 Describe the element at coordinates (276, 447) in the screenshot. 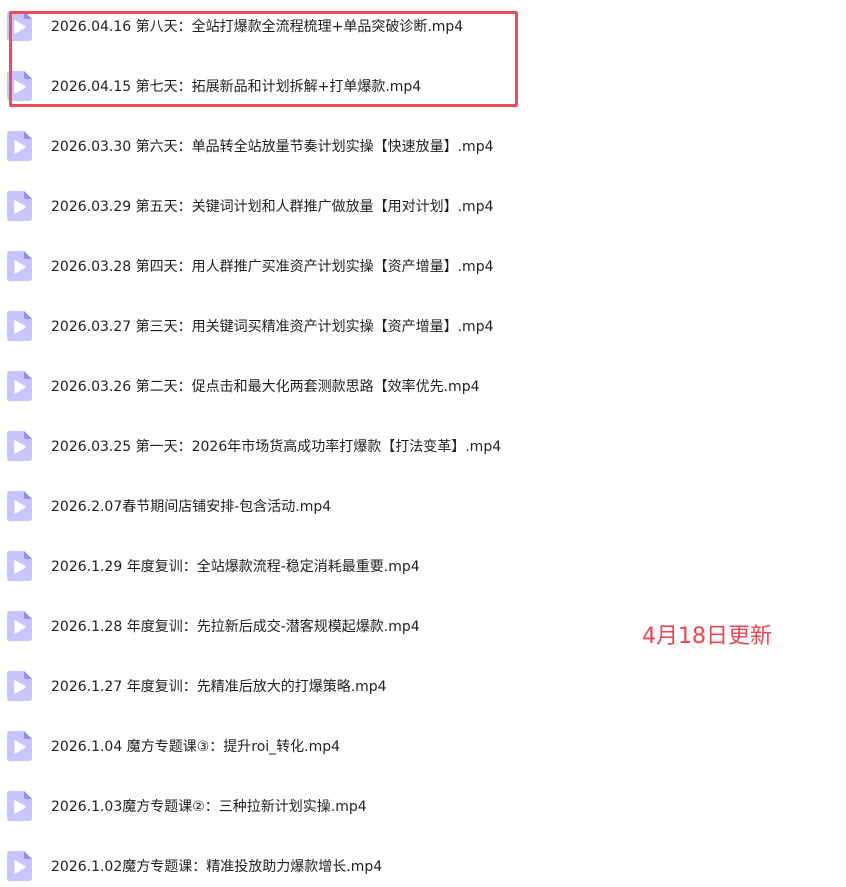

I see `file-name: 2026.03.25 第一天：2026年市场货高成功率打爆款【打法变革】.mp4` at that location.